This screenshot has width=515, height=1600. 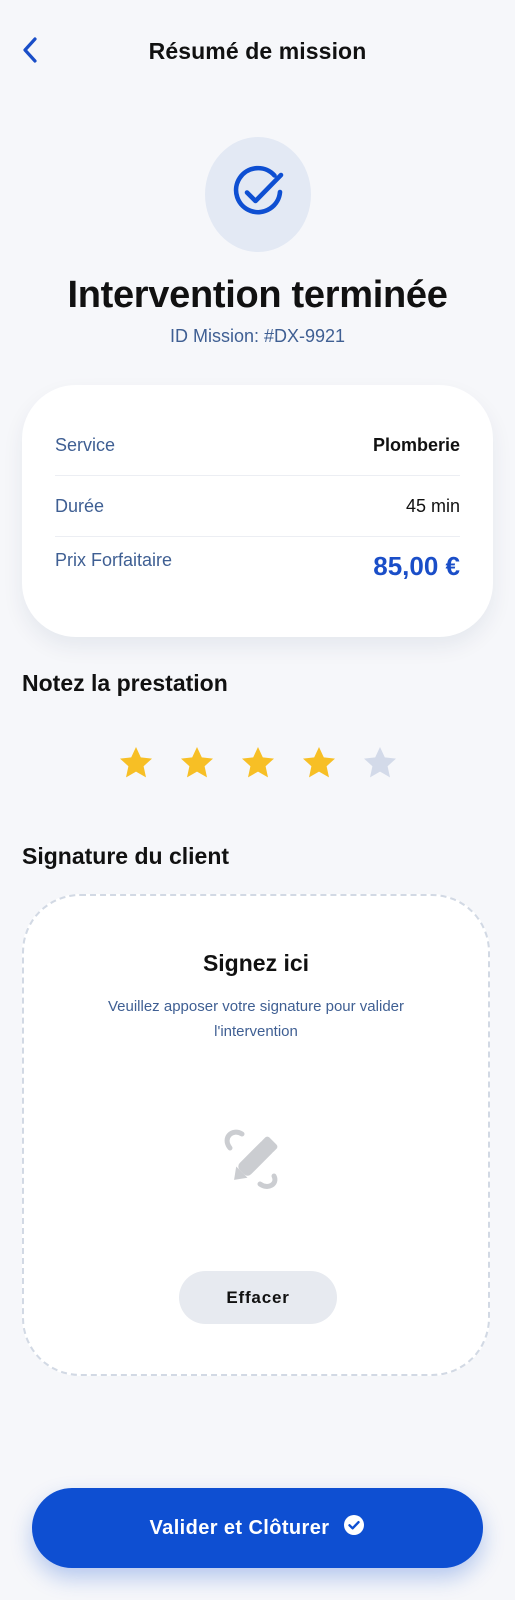 I want to click on signature-box-title: Signez ici, so click(x=256, y=963).